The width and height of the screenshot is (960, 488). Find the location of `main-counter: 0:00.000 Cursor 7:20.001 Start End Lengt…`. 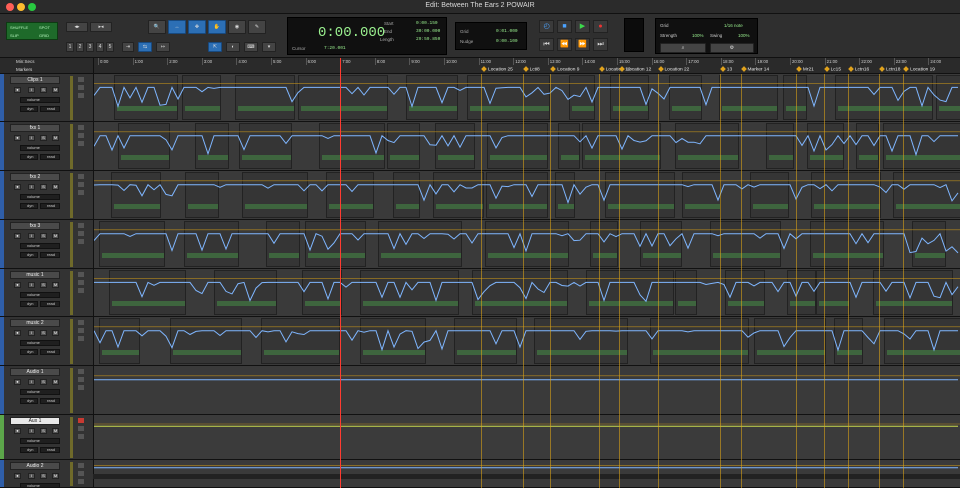

main-counter: 0:00.000 Cursor 7:20.001 Start End Lengt… is located at coordinates (367, 36).